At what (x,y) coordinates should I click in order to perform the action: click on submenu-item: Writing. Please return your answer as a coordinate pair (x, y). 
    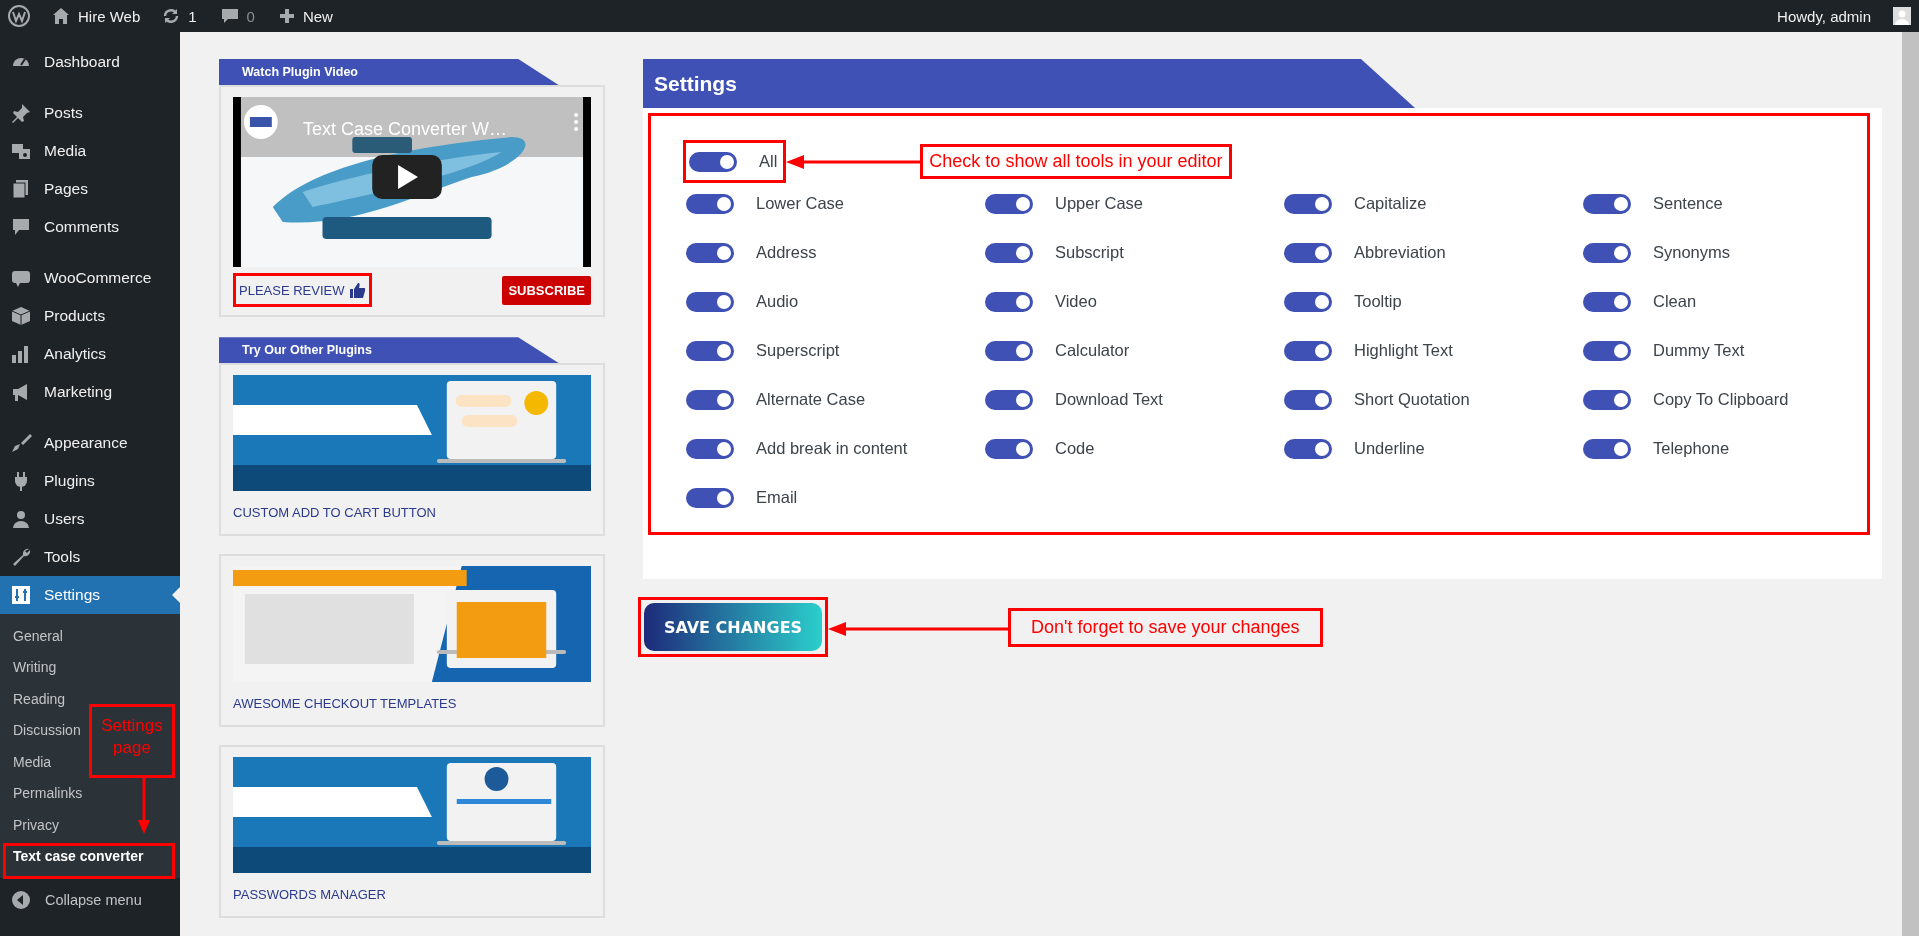
    Looking at the image, I should click on (35, 667).